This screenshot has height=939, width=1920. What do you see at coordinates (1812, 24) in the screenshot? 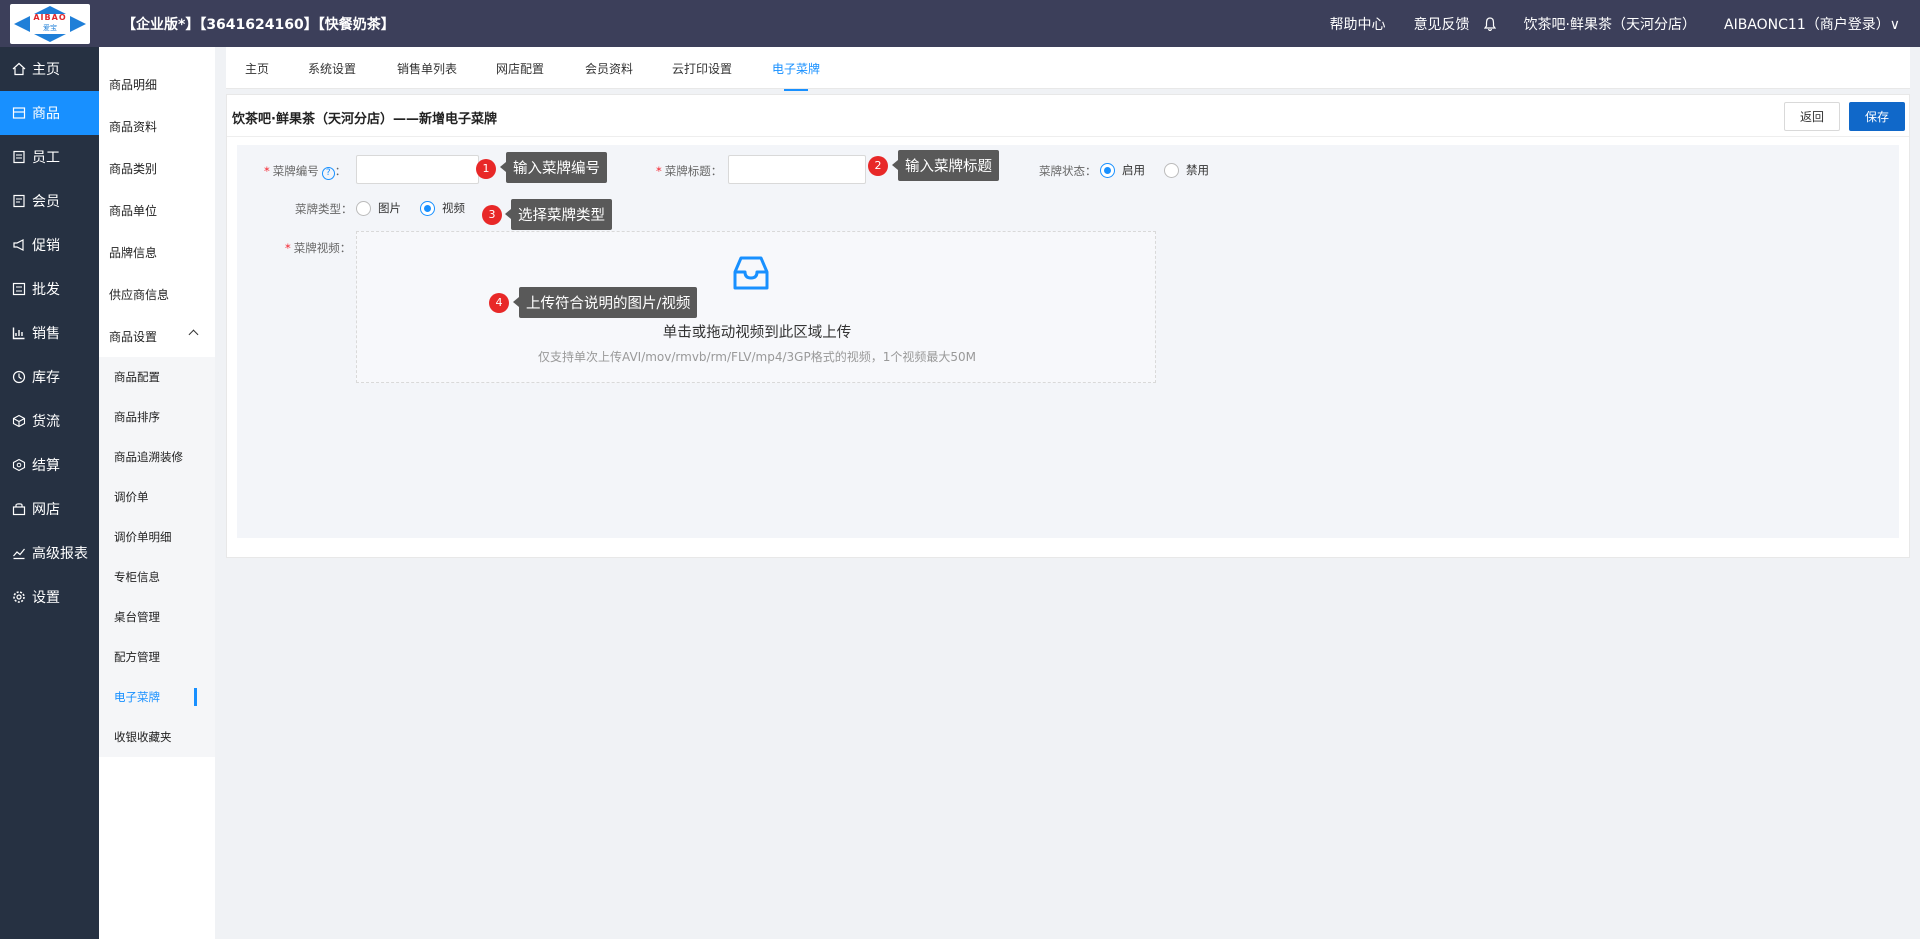
I see `user-menu: AIBAONC11（商户登录）∨` at bounding box center [1812, 24].